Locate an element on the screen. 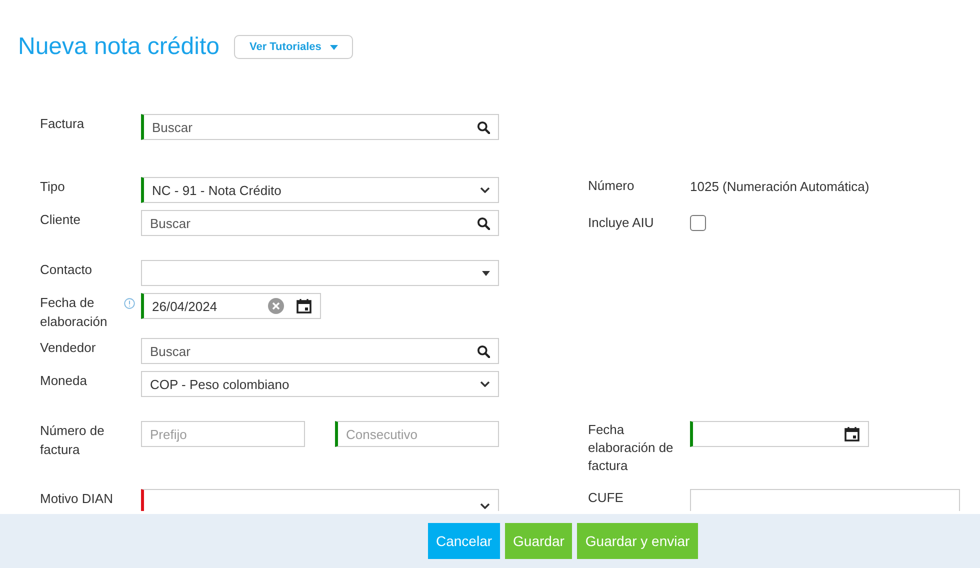  field-label: Tipo is located at coordinates (52, 187).